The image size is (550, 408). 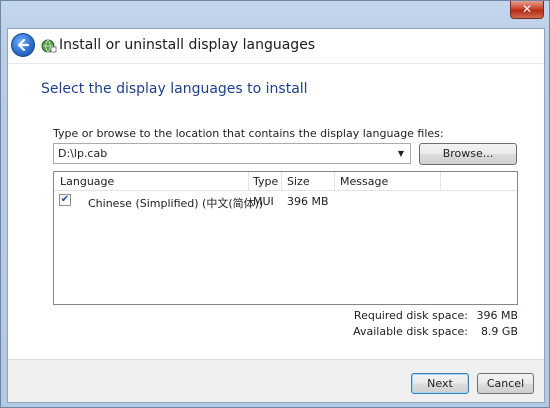 What do you see at coordinates (276, 380) in the screenshot?
I see `command-bar: Next Cancel` at bounding box center [276, 380].